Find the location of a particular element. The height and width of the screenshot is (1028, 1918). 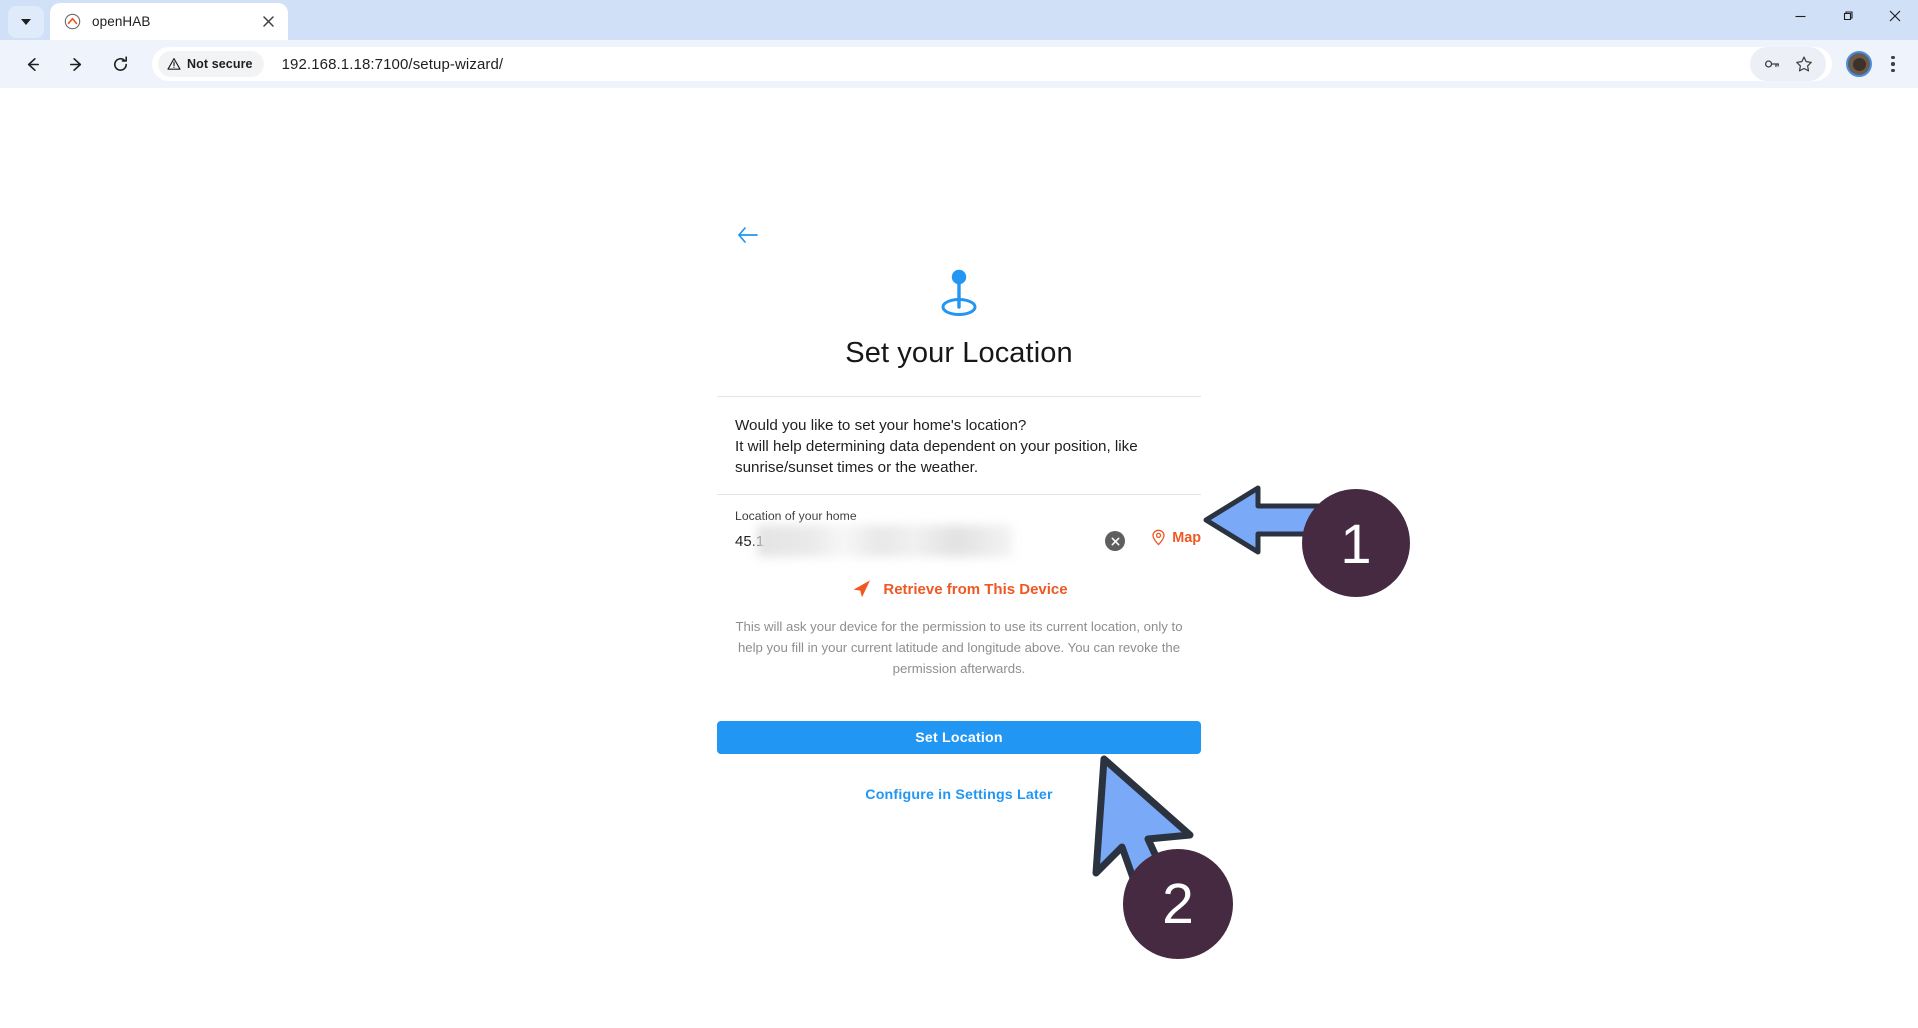

tab-title: openHAB is located at coordinates (121, 21).